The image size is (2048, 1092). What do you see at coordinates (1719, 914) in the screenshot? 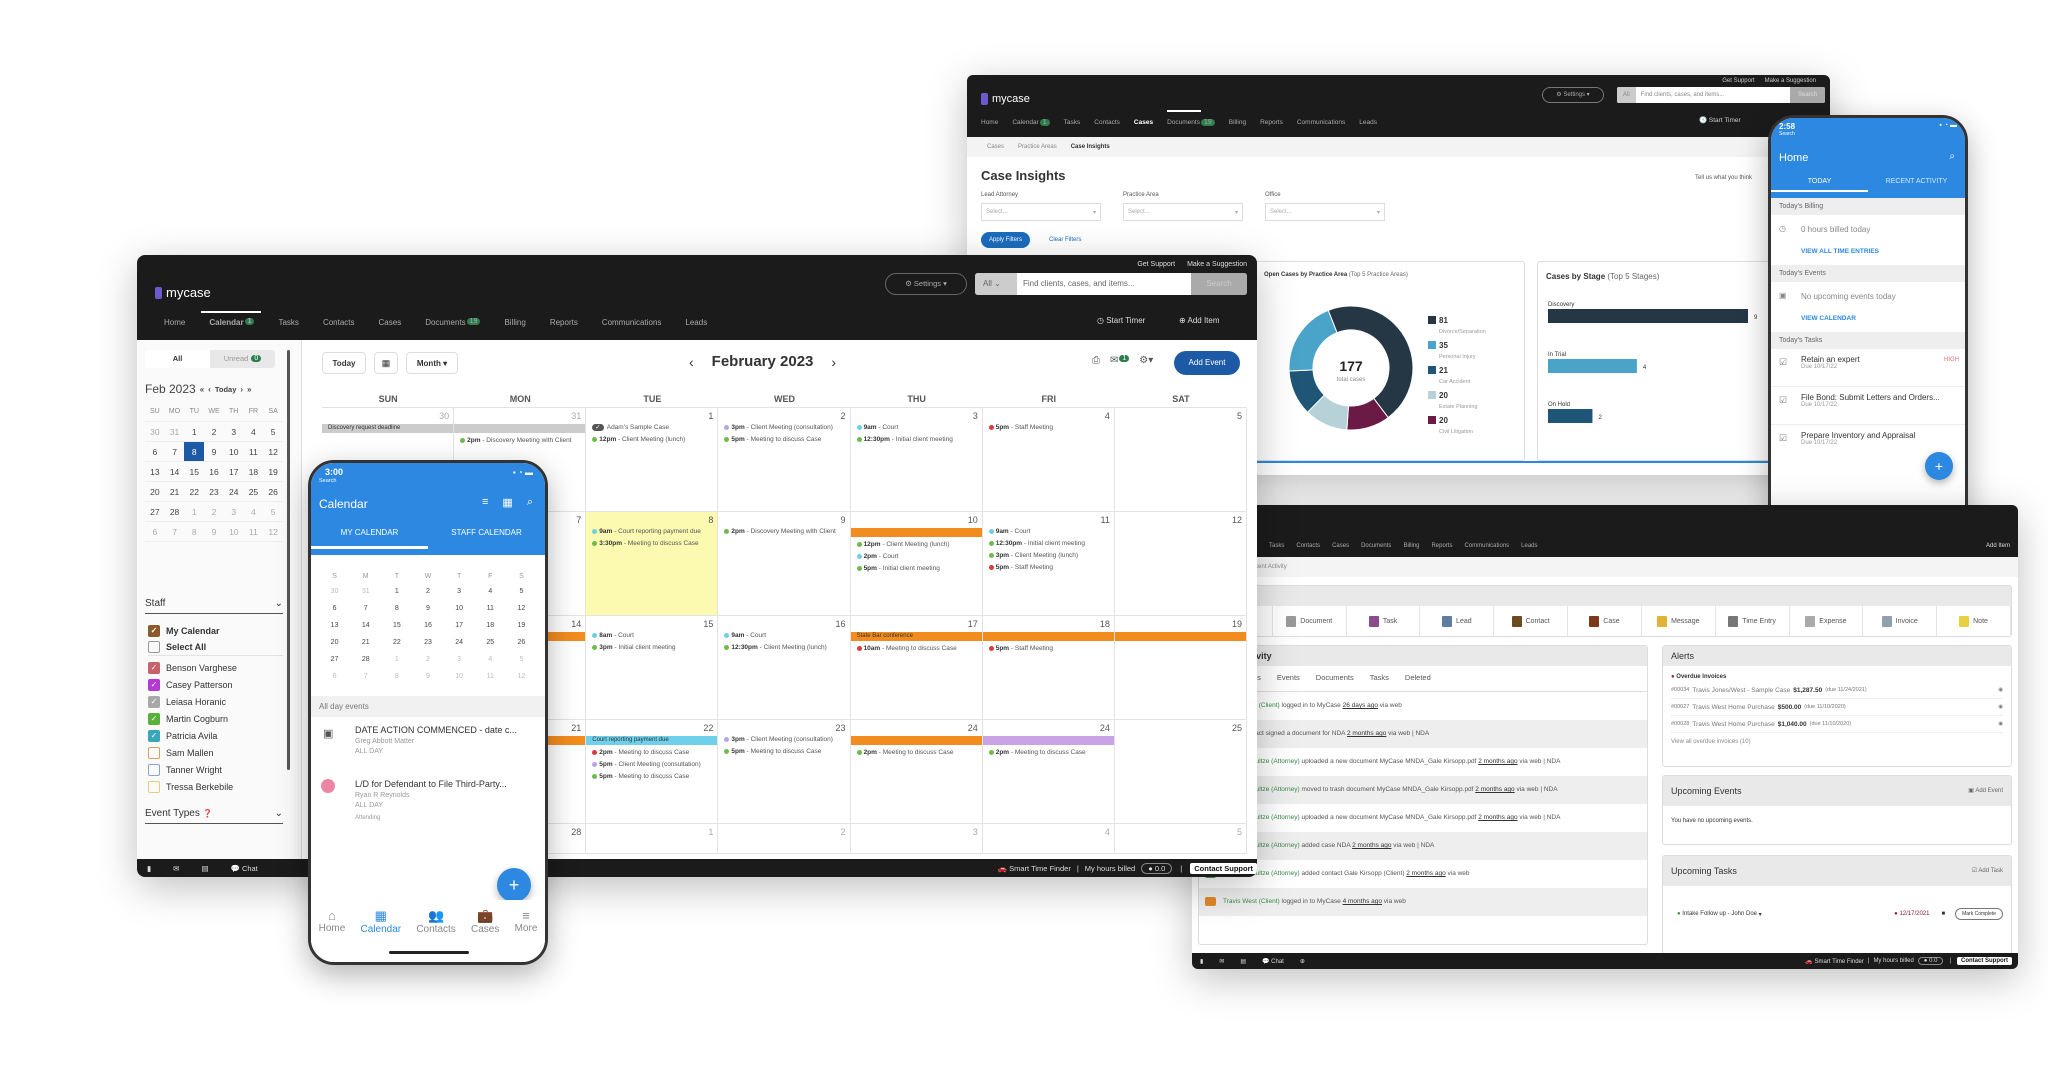
I see `task-title: Intake Follow up - John Doe` at bounding box center [1719, 914].